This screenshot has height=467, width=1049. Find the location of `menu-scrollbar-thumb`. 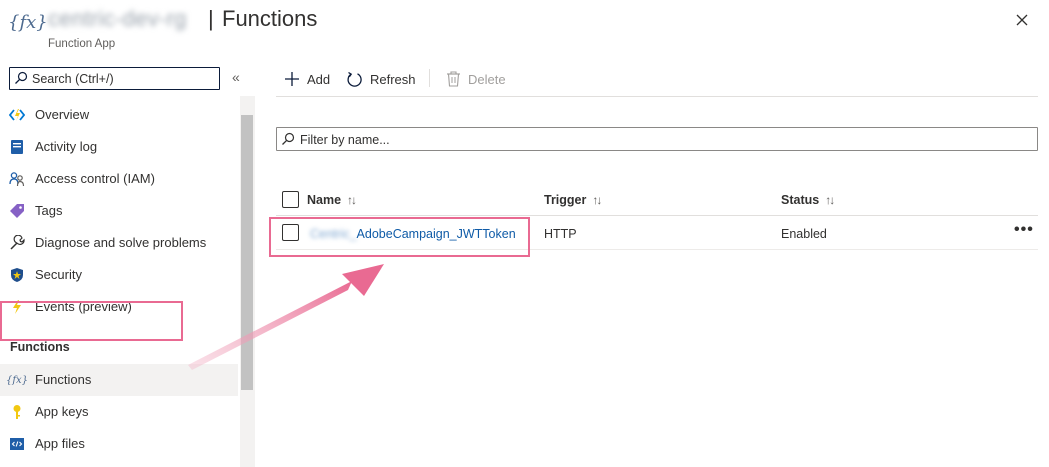

menu-scrollbar-thumb is located at coordinates (247, 252).